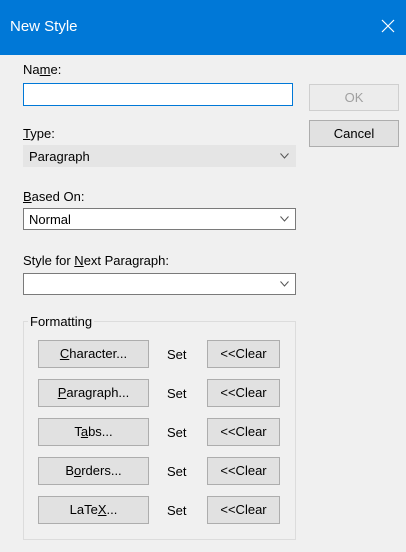  What do you see at coordinates (59, 156) in the screenshot?
I see `type-select-value: Paragraph` at bounding box center [59, 156].